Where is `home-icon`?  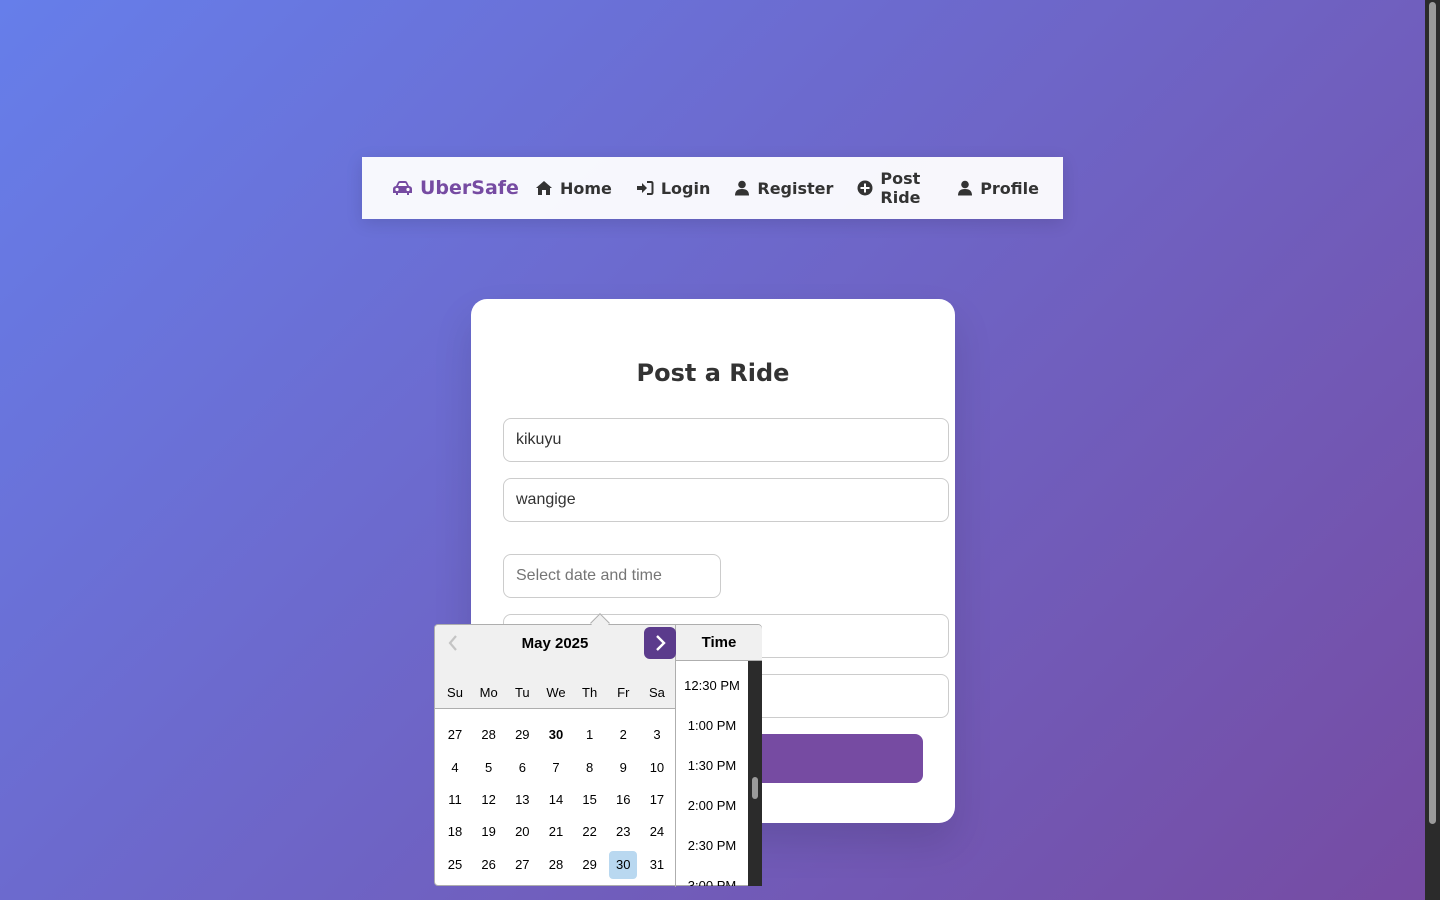 home-icon is located at coordinates (543, 188).